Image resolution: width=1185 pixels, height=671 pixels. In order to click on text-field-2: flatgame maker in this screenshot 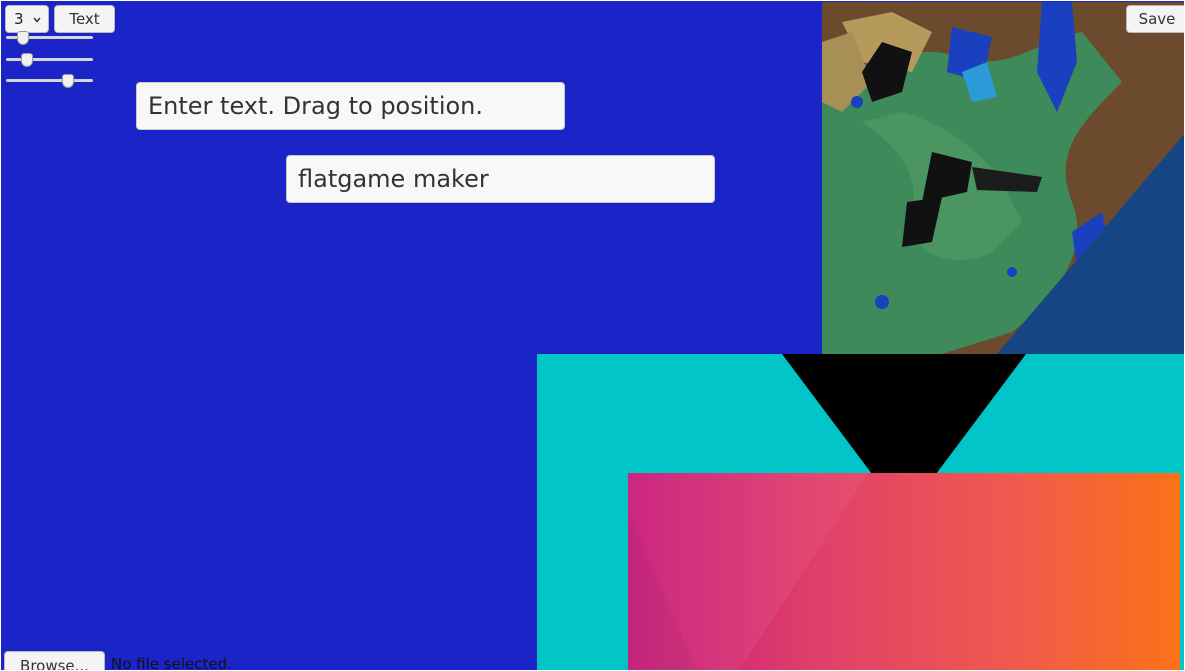, I will do `click(500, 179)`.